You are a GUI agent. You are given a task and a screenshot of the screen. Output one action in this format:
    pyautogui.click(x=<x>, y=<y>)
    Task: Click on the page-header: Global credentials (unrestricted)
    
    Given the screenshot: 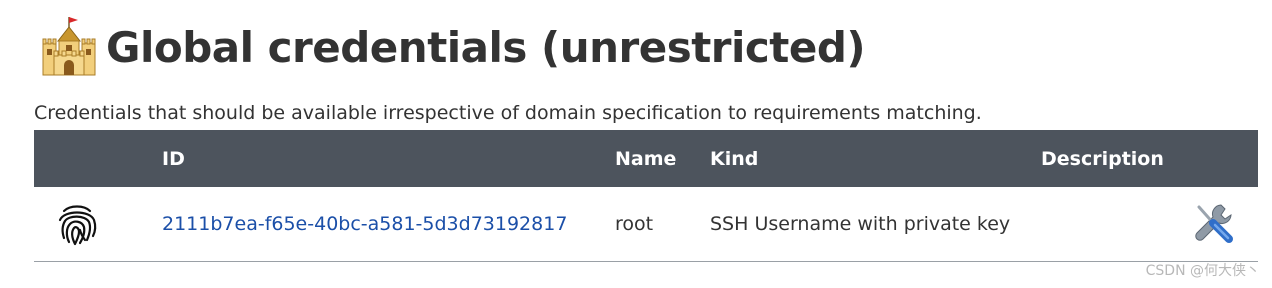 What is the action you would take?
    pyautogui.click(x=453, y=47)
    